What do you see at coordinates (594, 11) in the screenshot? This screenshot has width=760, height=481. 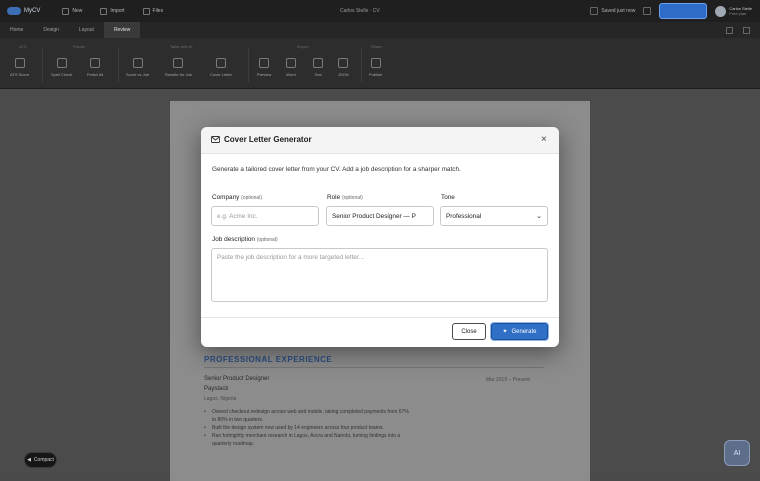 I see `cloud-icon` at bounding box center [594, 11].